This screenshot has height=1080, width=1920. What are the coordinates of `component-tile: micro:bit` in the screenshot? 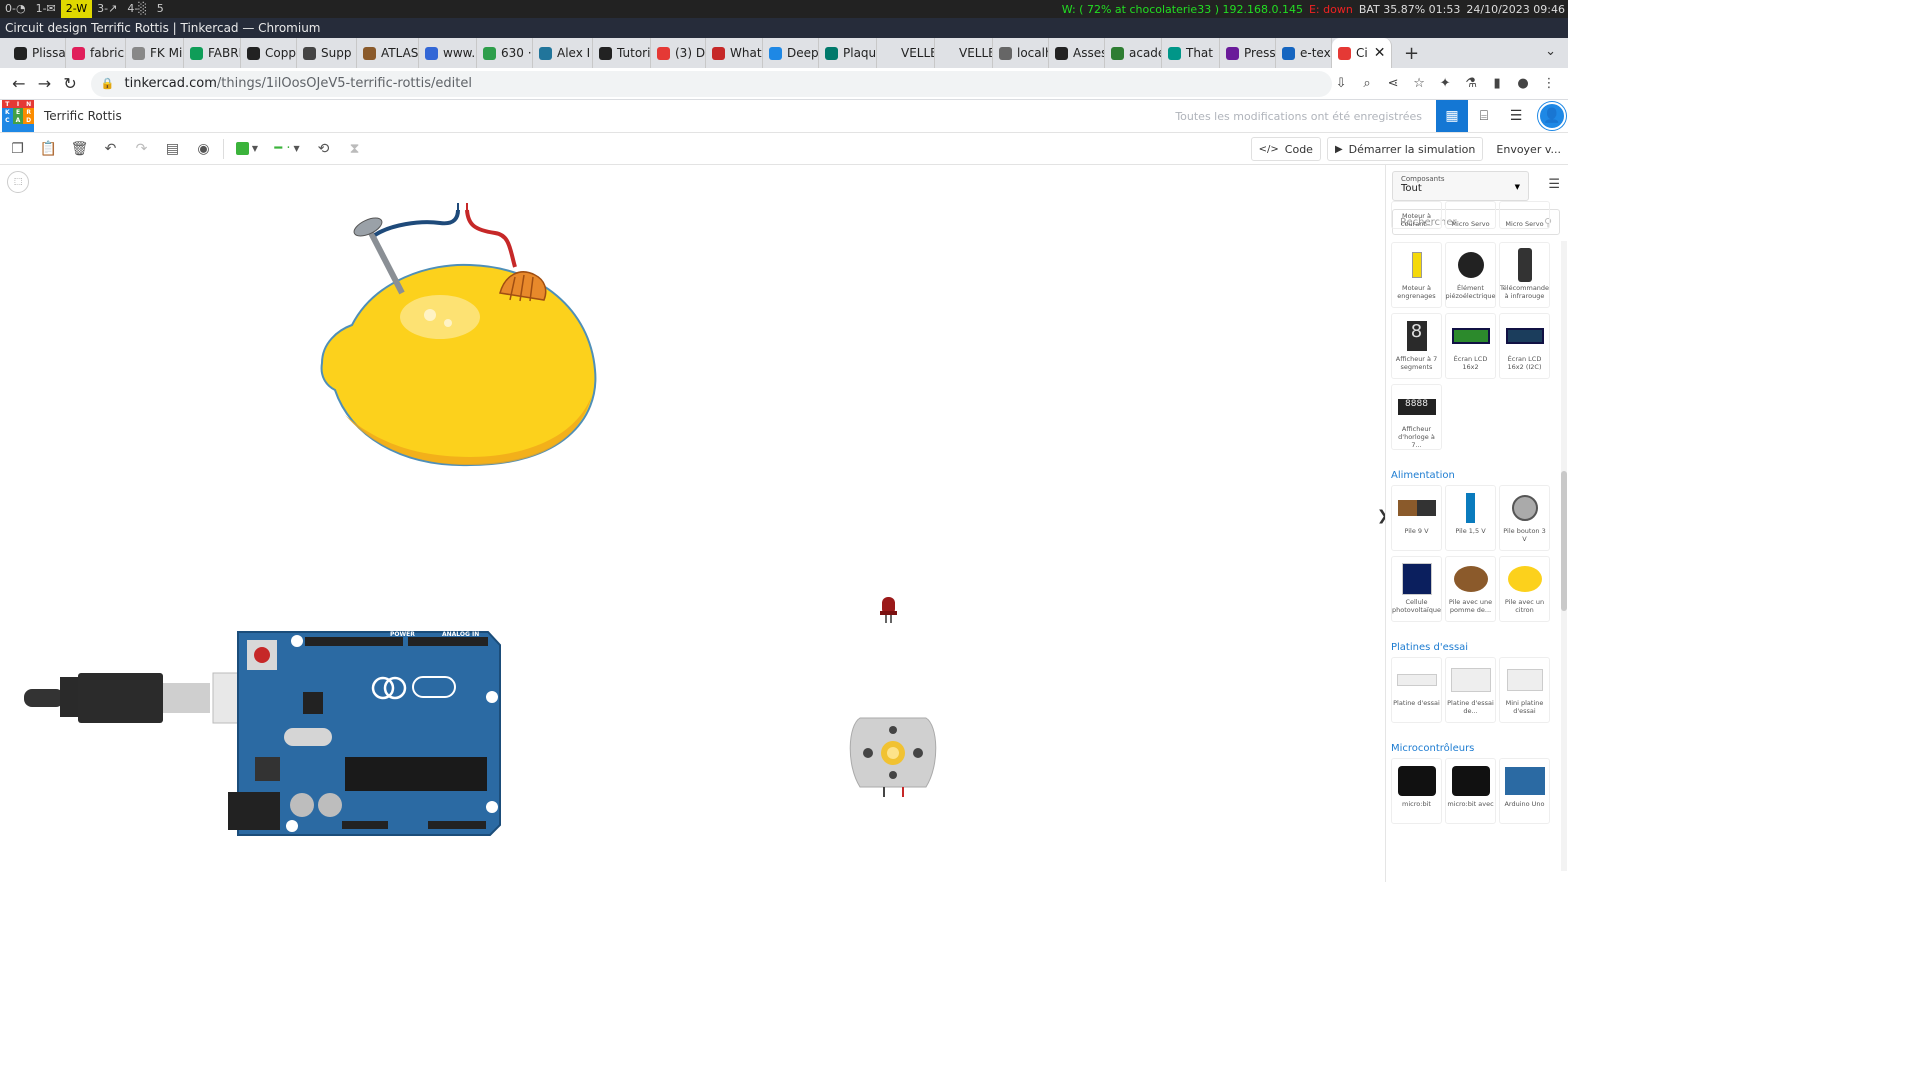 It's located at (1416, 791).